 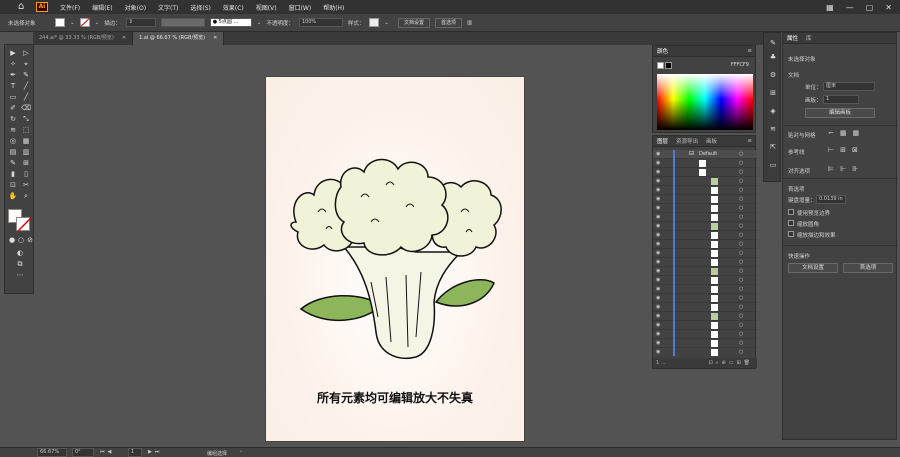 I want to click on direct-selection-tool-icon: ▷, so click(x=26, y=53).